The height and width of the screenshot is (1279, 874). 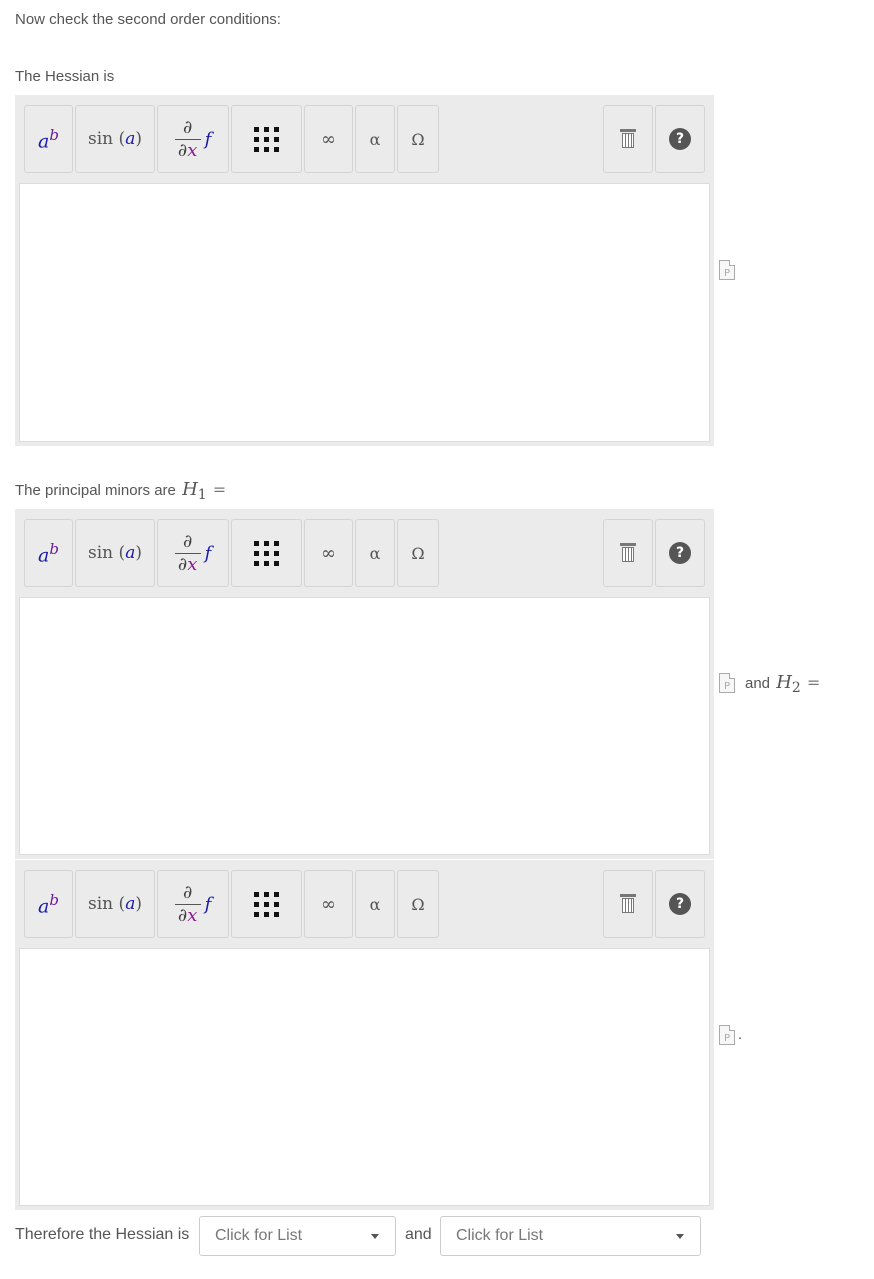 What do you see at coordinates (740, 1034) in the screenshot?
I see `period-text: .` at bounding box center [740, 1034].